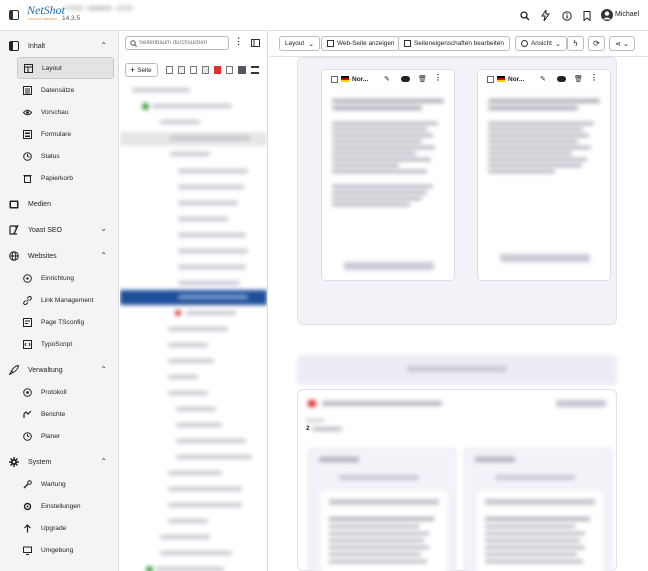 The width and height of the screenshot is (648, 571). I want to click on tree-search-input, so click(183, 43).